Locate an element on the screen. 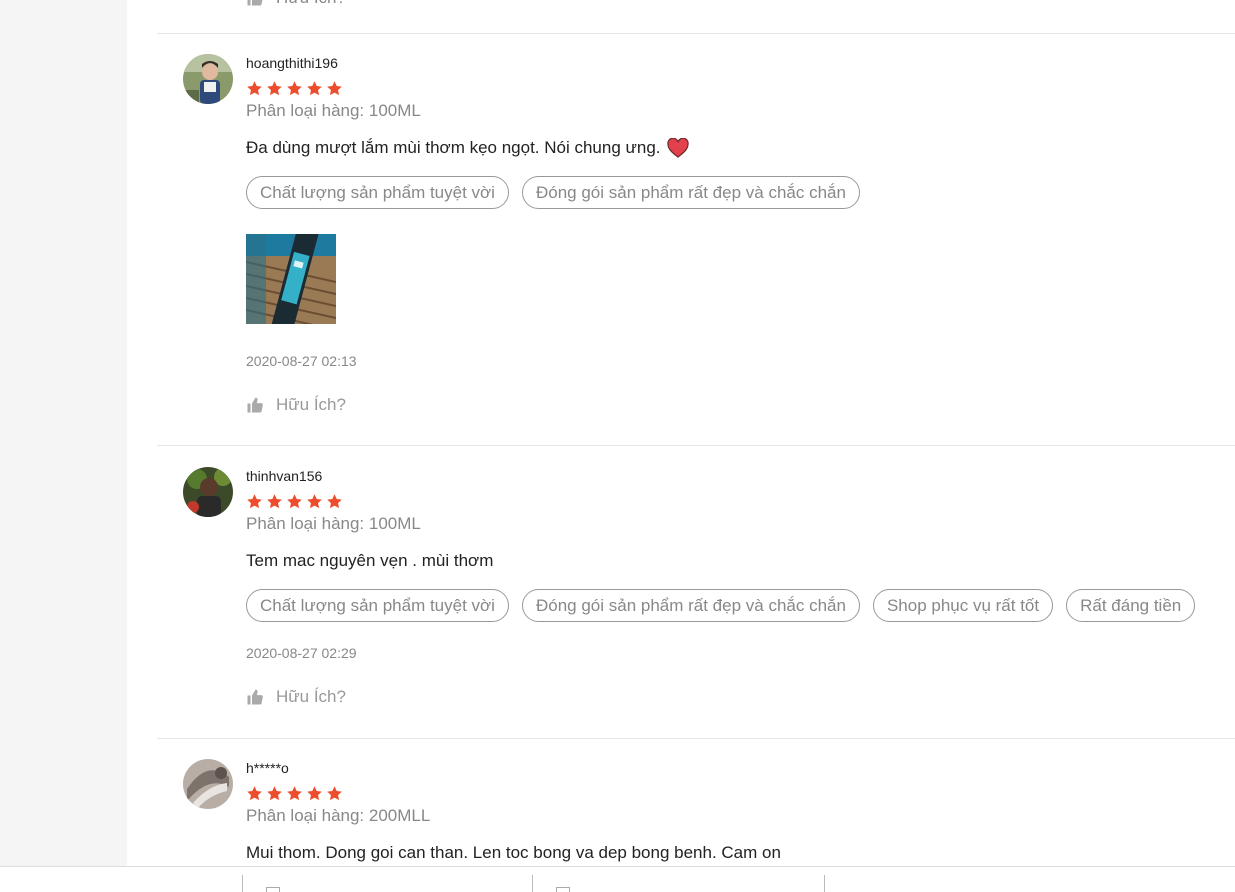 Image resolution: width=1235 pixels, height=892 pixels. comment-text: Tem mac nguyên vẹn . mùi thơm is located at coordinates (370, 560).